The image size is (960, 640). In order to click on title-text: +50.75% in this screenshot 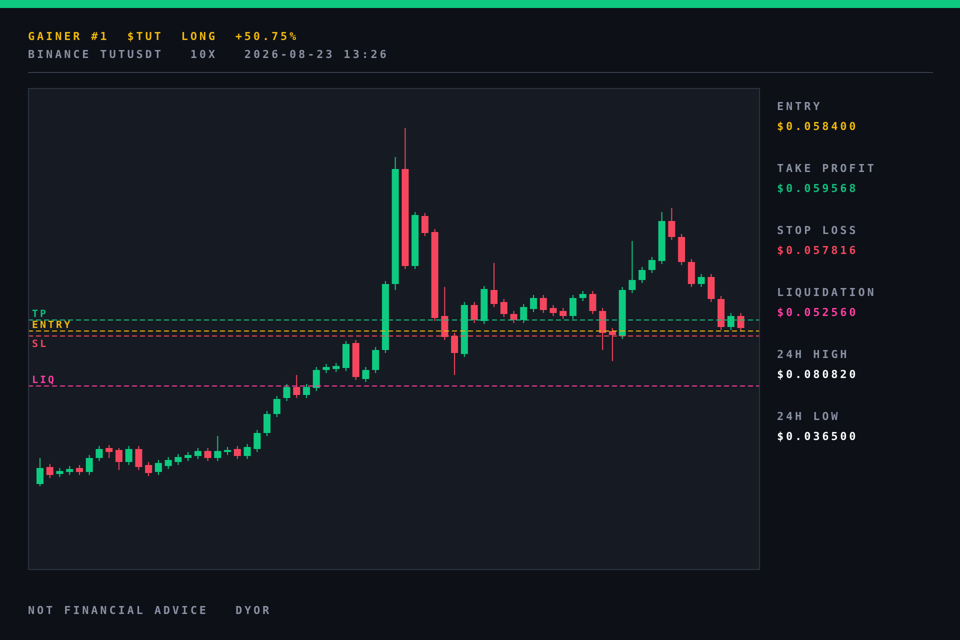, I will do `click(267, 37)`.